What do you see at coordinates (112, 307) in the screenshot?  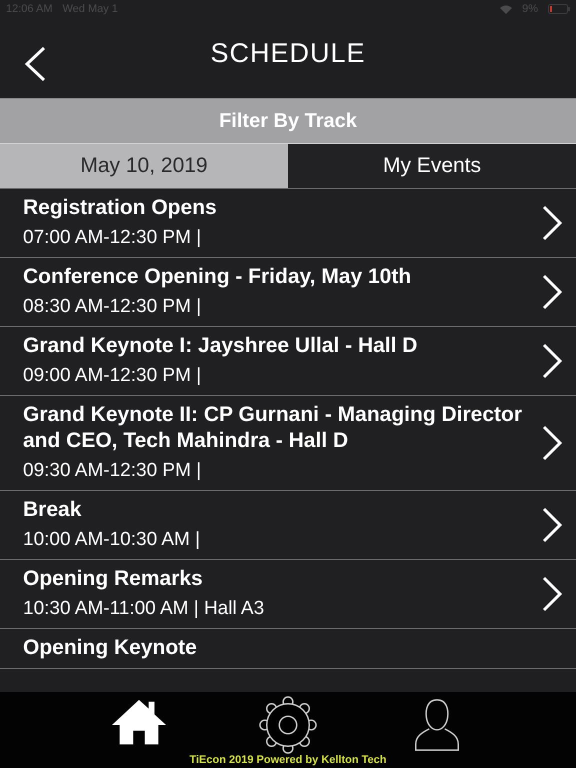 I see `event-time: 08:30 AM-12:30 PM |` at bounding box center [112, 307].